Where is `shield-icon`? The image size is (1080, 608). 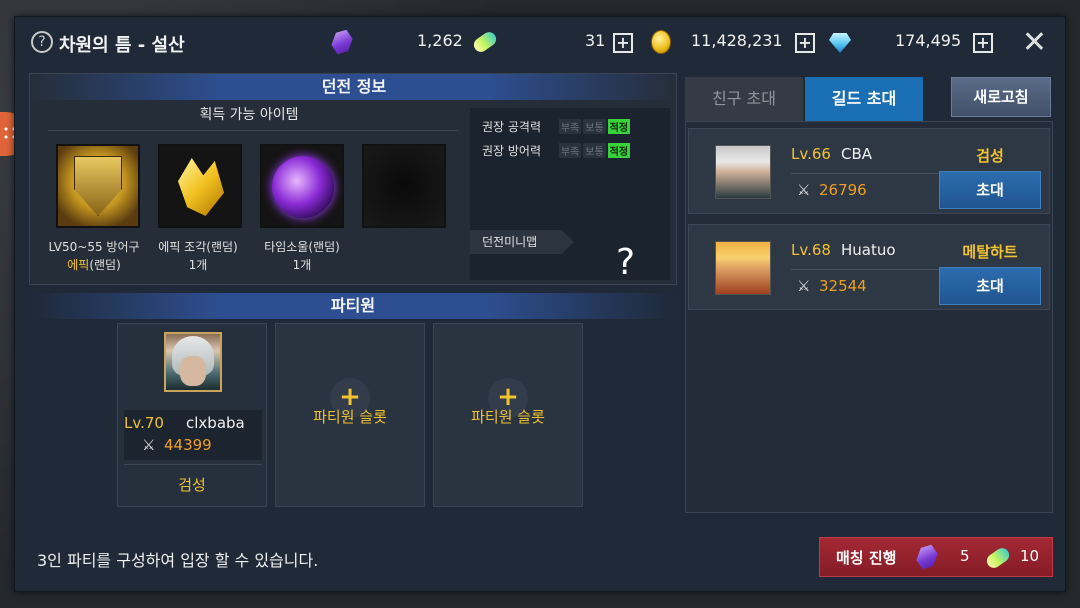 shield-icon is located at coordinates (98, 186).